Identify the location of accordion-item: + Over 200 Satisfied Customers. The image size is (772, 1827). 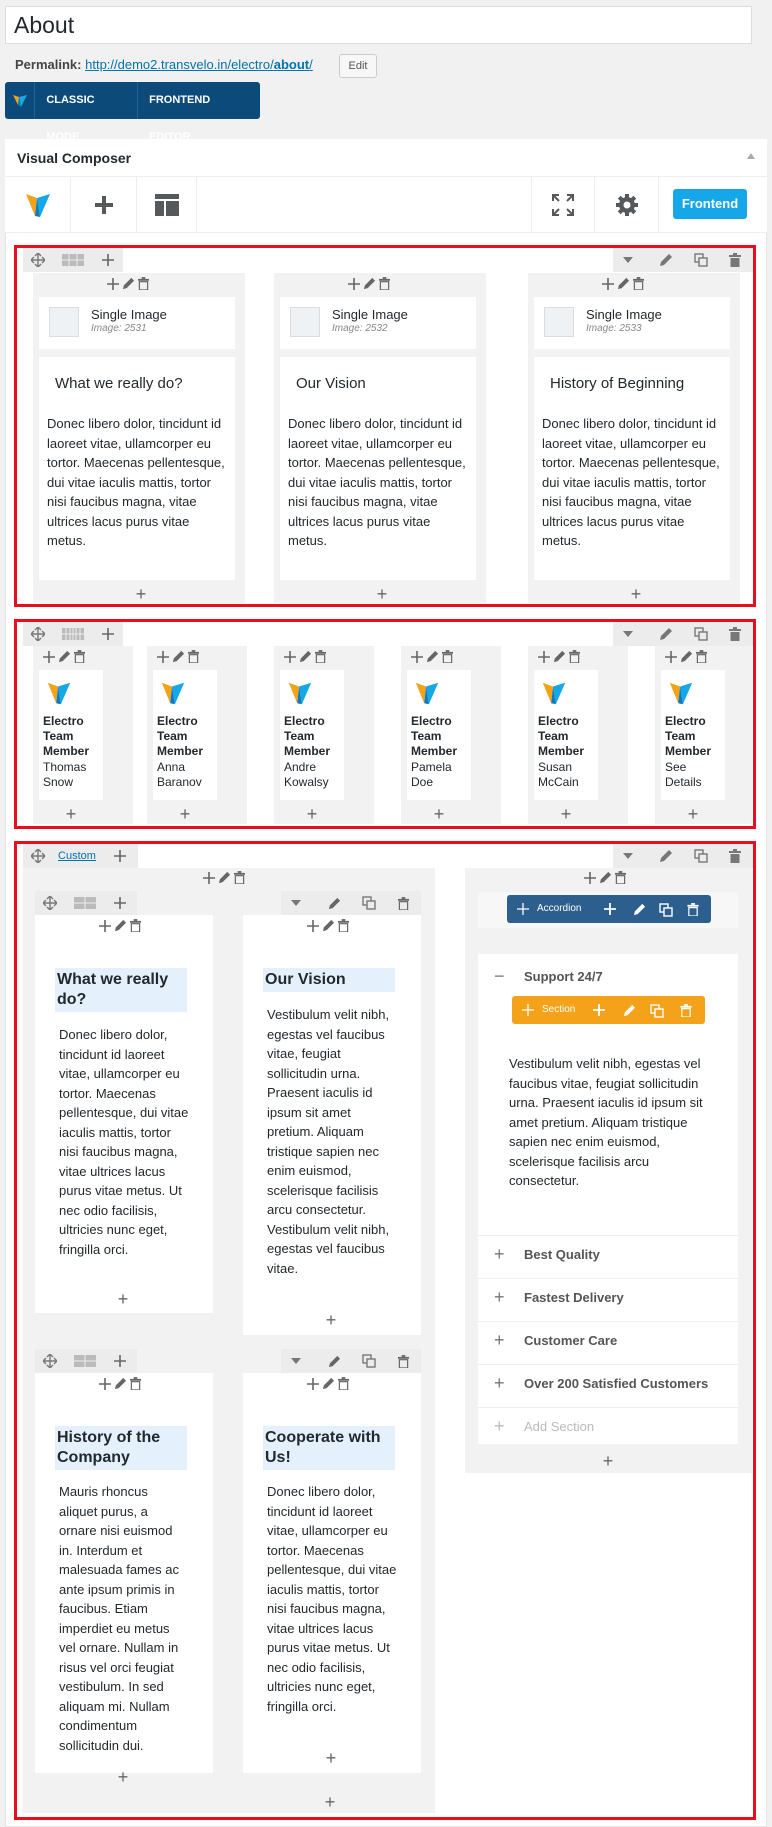
(608, 1382).